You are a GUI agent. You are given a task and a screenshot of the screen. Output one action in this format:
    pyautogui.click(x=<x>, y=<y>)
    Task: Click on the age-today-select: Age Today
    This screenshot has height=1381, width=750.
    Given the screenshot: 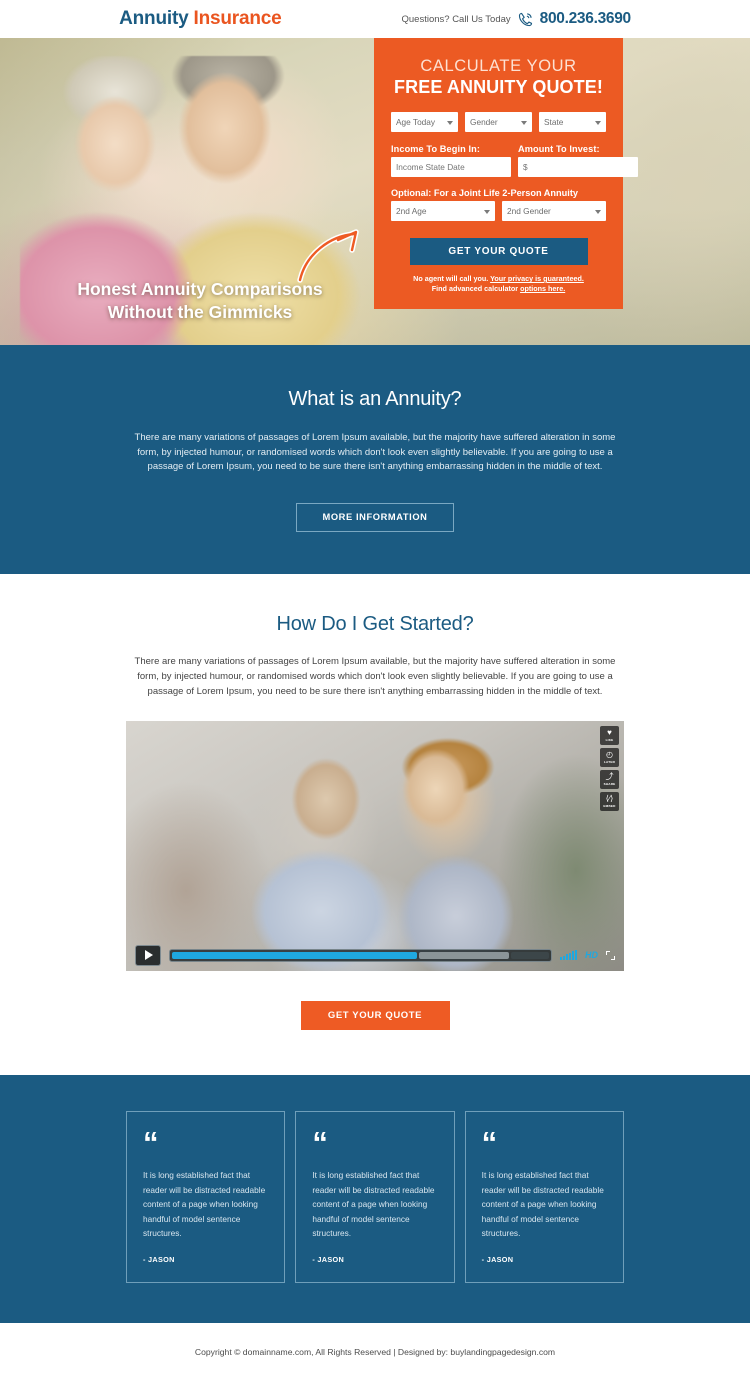 What is the action you would take?
    pyautogui.click(x=424, y=122)
    